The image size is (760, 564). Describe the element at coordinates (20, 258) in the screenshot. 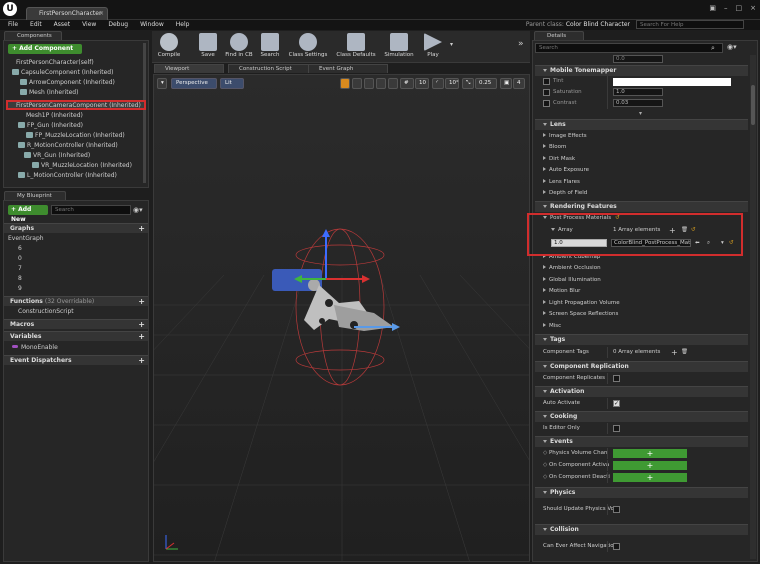

I see `graph-node-item: 0` at that location.